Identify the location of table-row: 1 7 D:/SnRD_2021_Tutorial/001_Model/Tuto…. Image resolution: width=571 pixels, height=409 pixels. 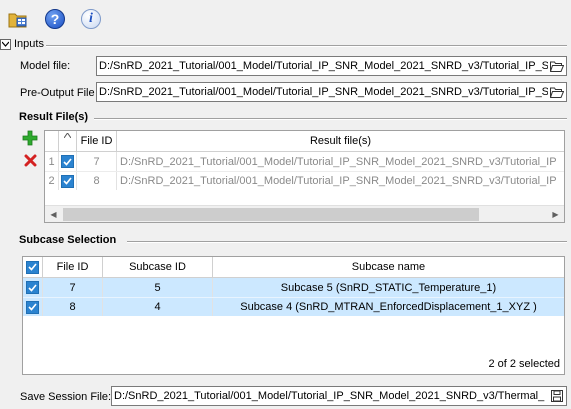
(304, 161).